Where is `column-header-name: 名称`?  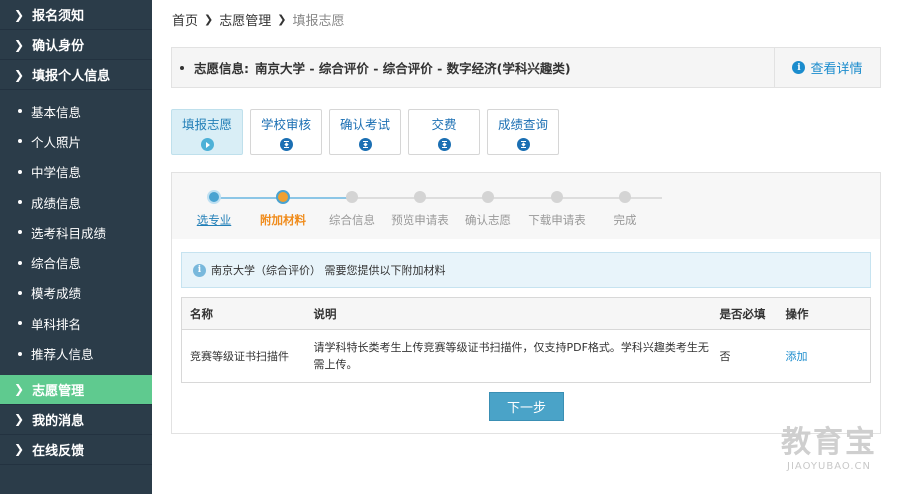
column-header-name: 名称 is located at coordinates (243, 313).